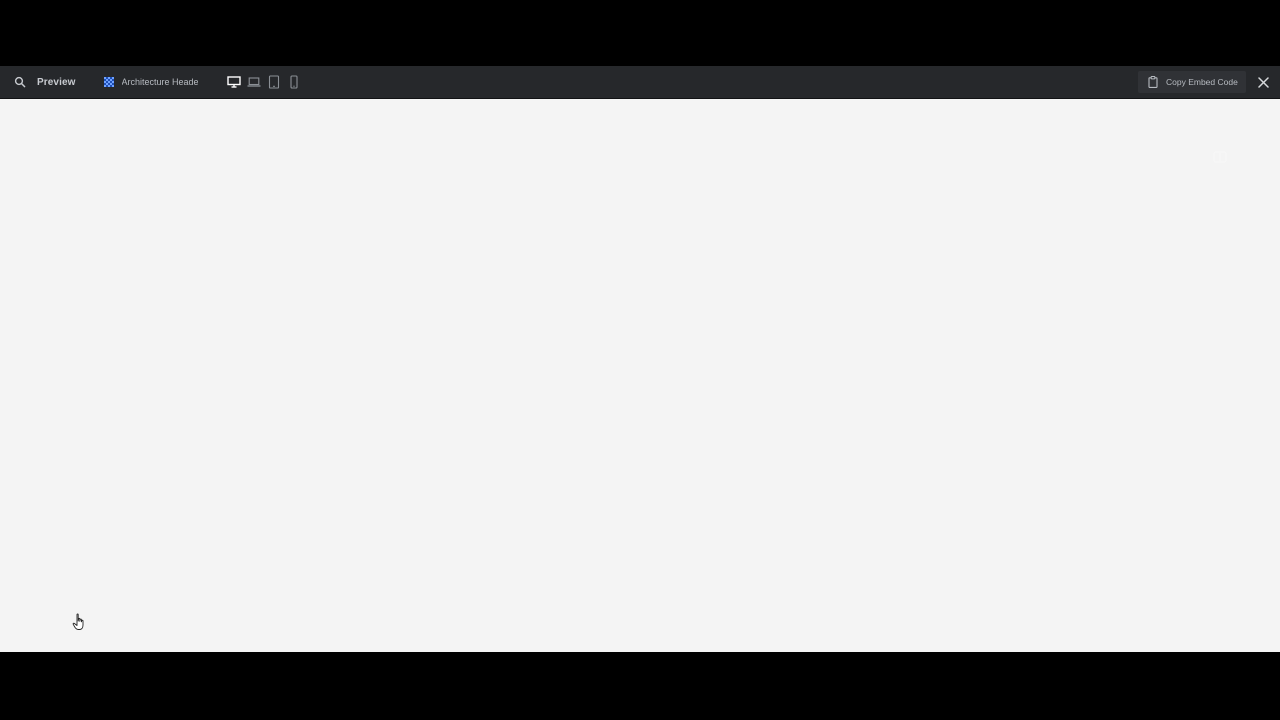  I want to click on search-button, so click(20, 82).